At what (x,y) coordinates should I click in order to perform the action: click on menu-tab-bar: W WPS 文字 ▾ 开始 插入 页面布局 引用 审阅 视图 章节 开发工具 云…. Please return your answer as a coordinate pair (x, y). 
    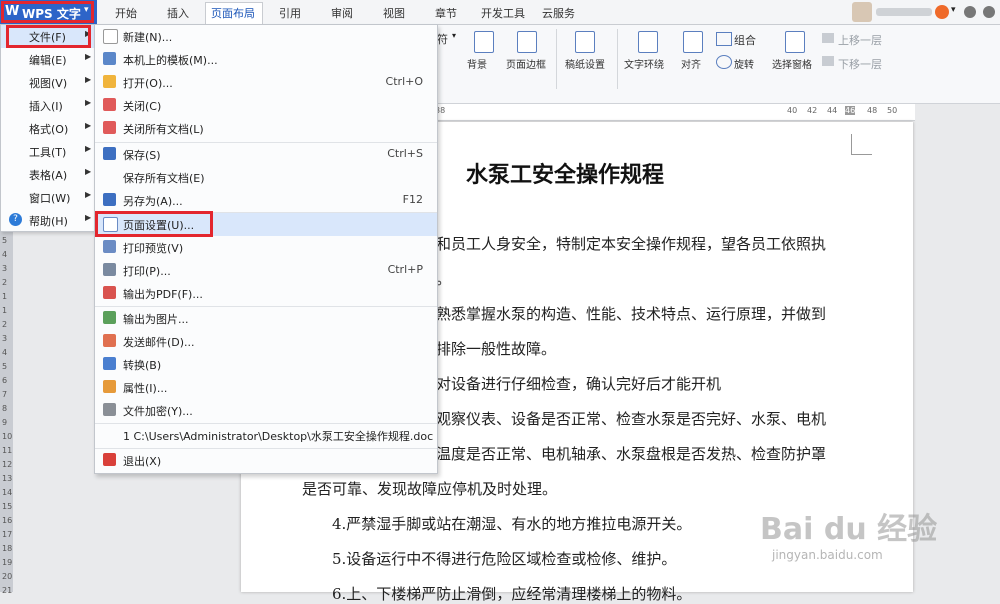
    Looking at the image, I should click on (500, 12).